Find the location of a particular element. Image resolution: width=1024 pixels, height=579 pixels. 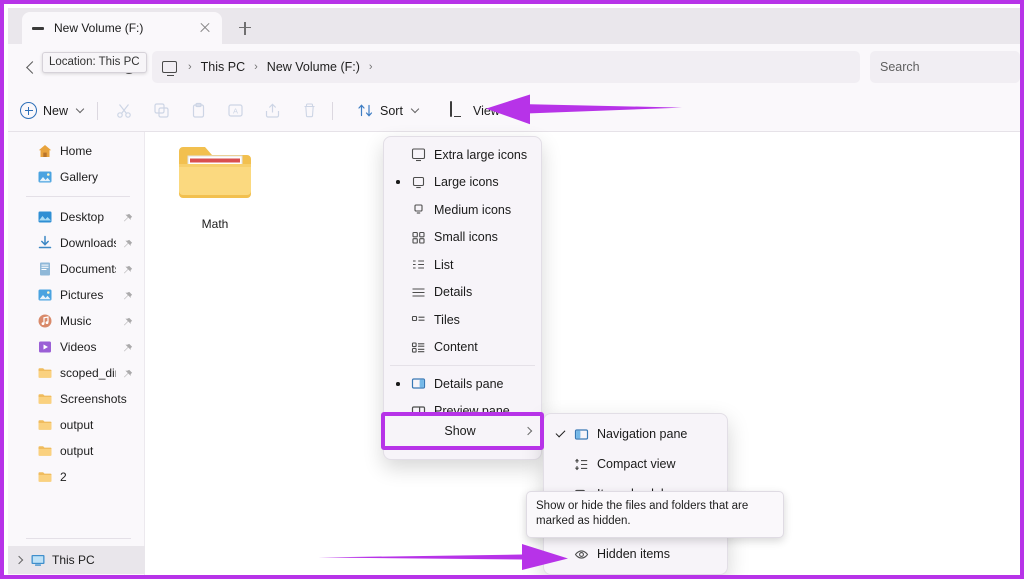

cut-button is located at coordinates (124, 111).